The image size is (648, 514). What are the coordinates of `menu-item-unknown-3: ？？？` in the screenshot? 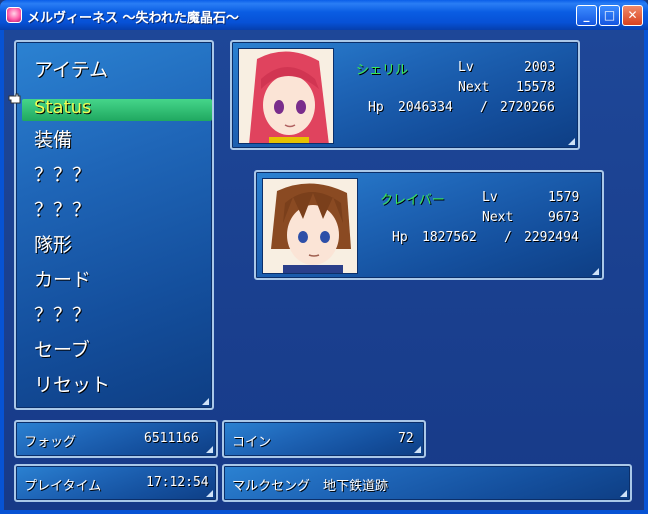 It's located at (62, 313).